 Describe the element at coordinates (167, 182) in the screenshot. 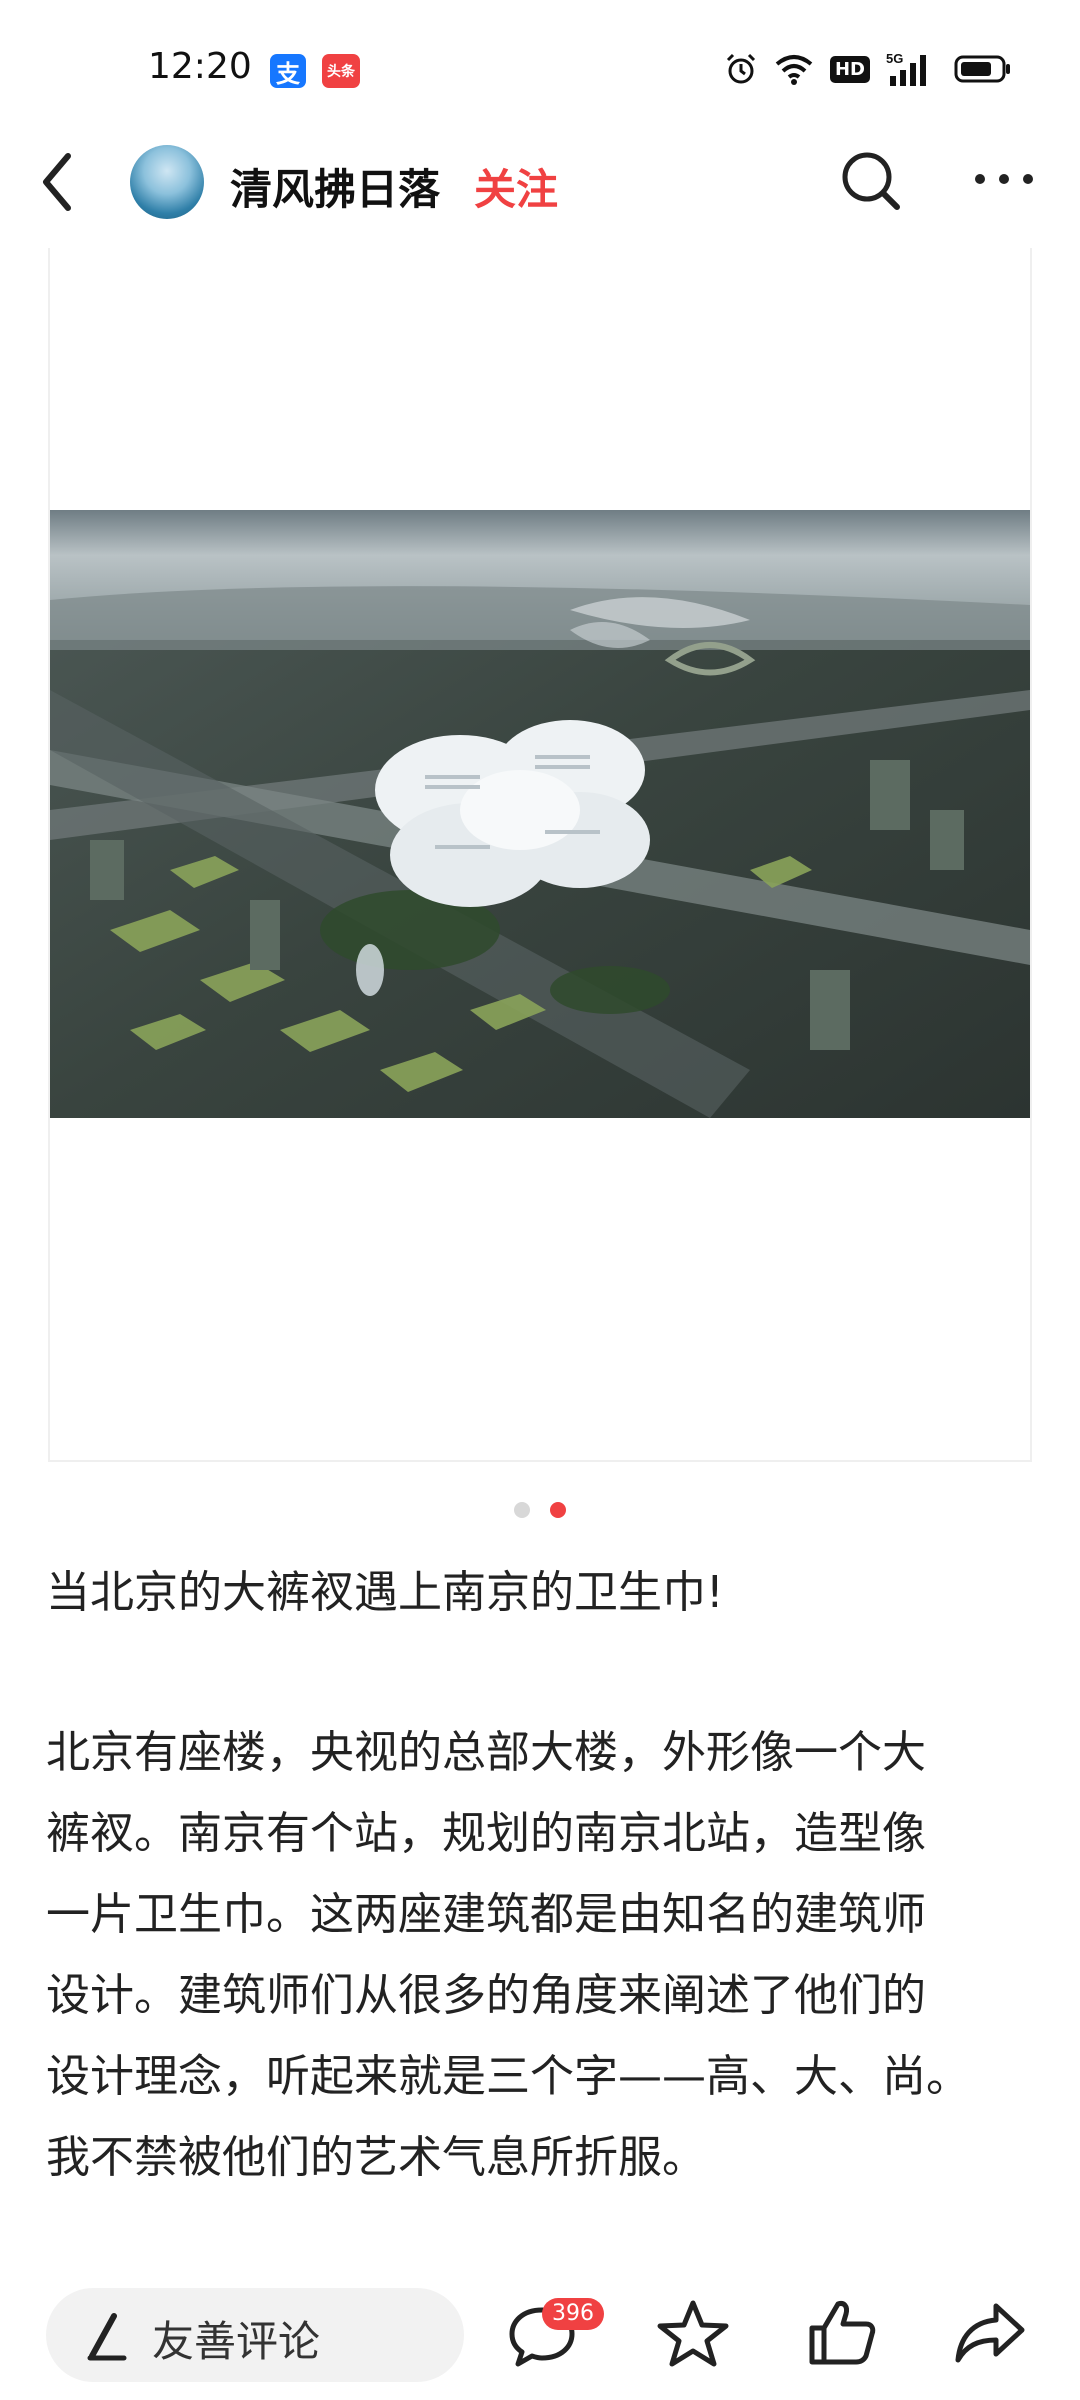

I see `author-avatar` at that location.